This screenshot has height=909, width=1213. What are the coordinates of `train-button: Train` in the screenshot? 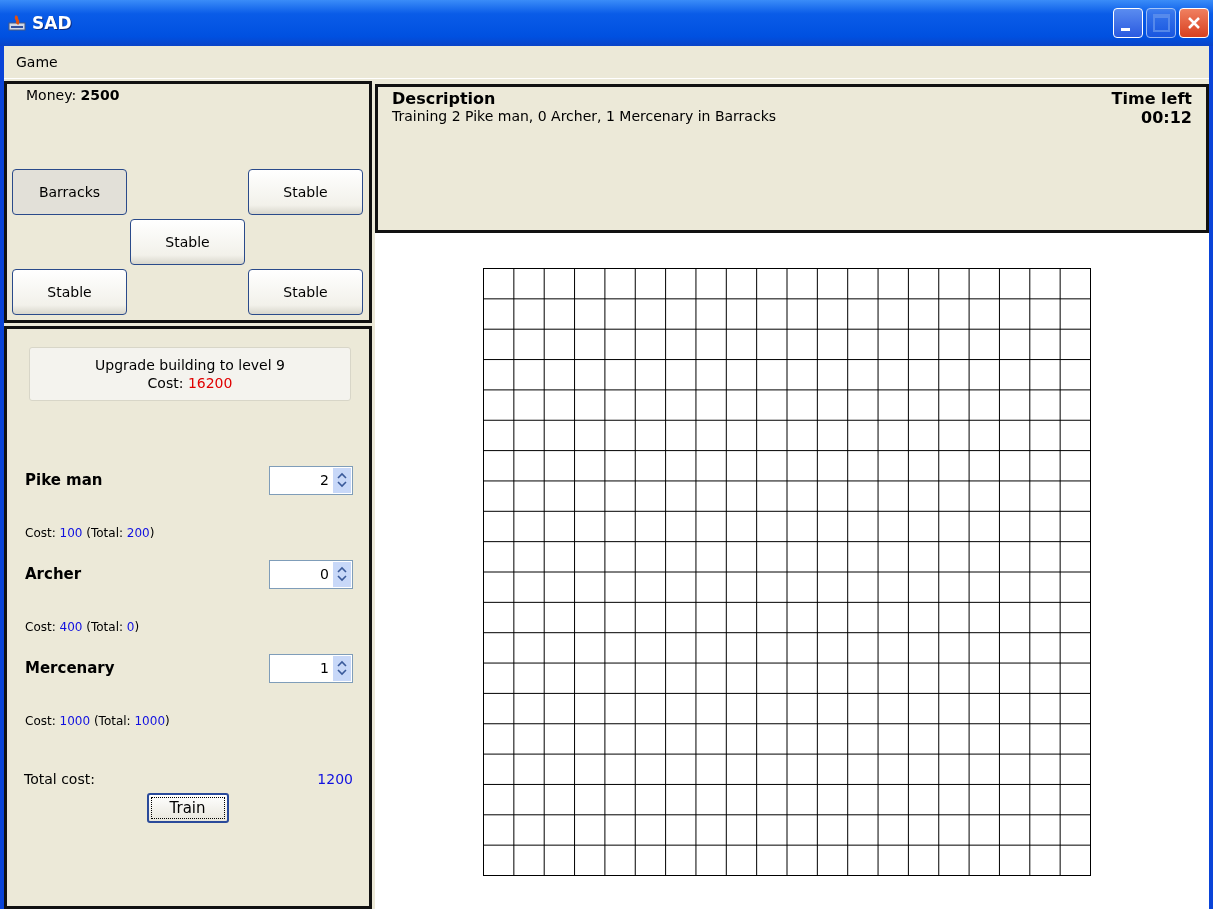 It's located at (187, 808).